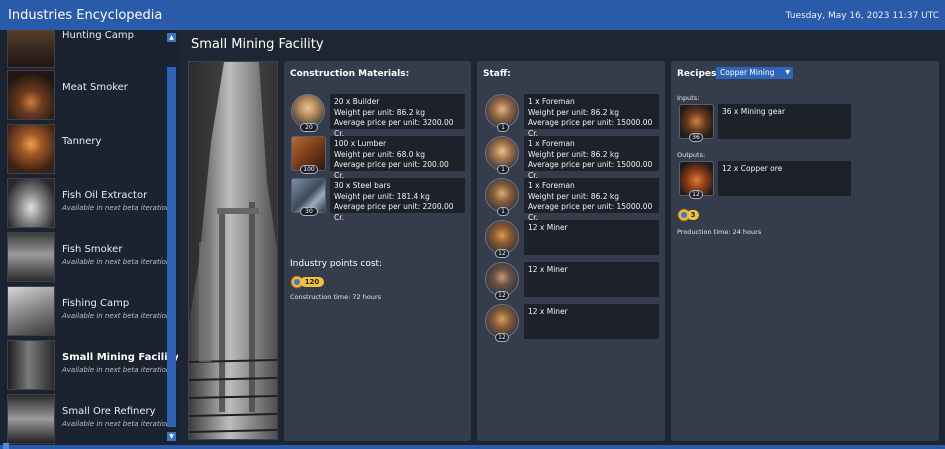 The width and height of the screenshot is (945, 449). I want to click on meat-smoker-thumbnail, so click(31, 95).